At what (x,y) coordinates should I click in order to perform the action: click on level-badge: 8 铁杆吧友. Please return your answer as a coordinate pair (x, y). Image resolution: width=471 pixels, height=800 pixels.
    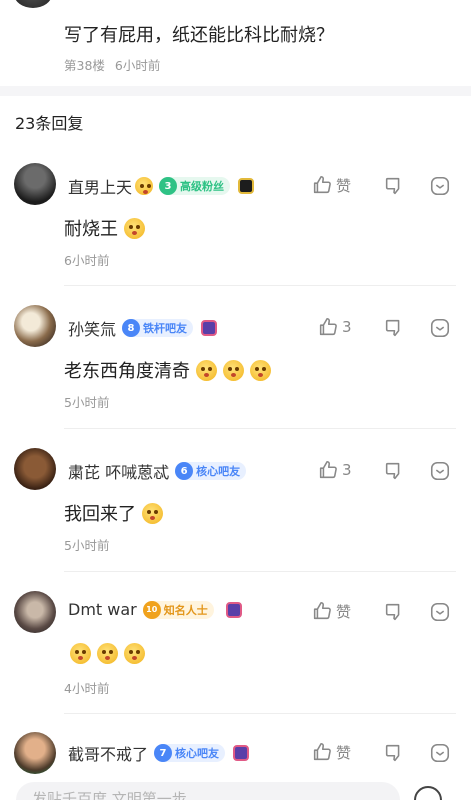
    Looking at the image, I should click on (158, 328).